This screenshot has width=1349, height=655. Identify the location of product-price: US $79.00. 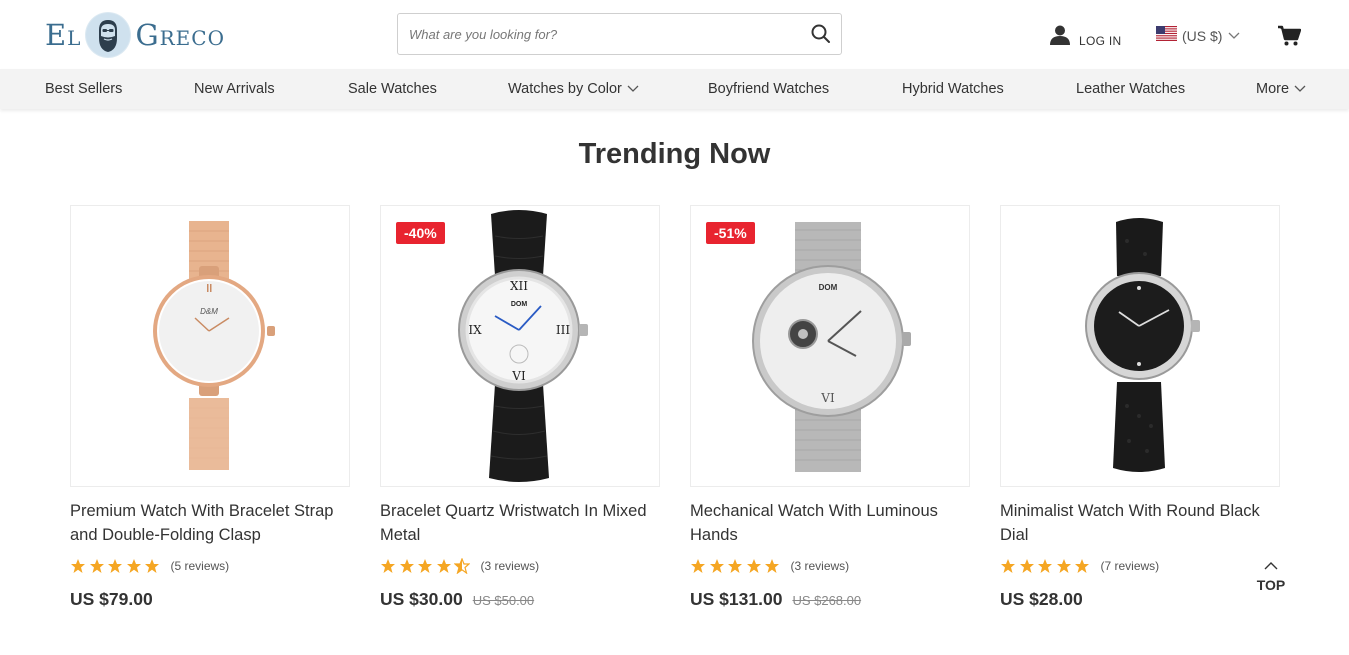
(111, 599).